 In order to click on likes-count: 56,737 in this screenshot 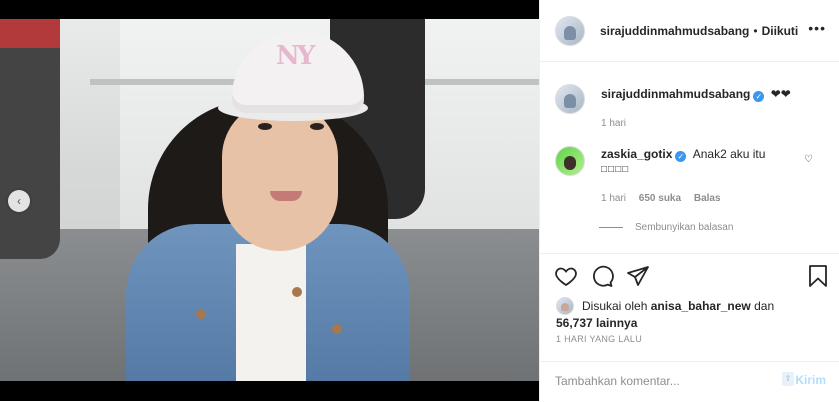, I will do `click(574, 323)`.